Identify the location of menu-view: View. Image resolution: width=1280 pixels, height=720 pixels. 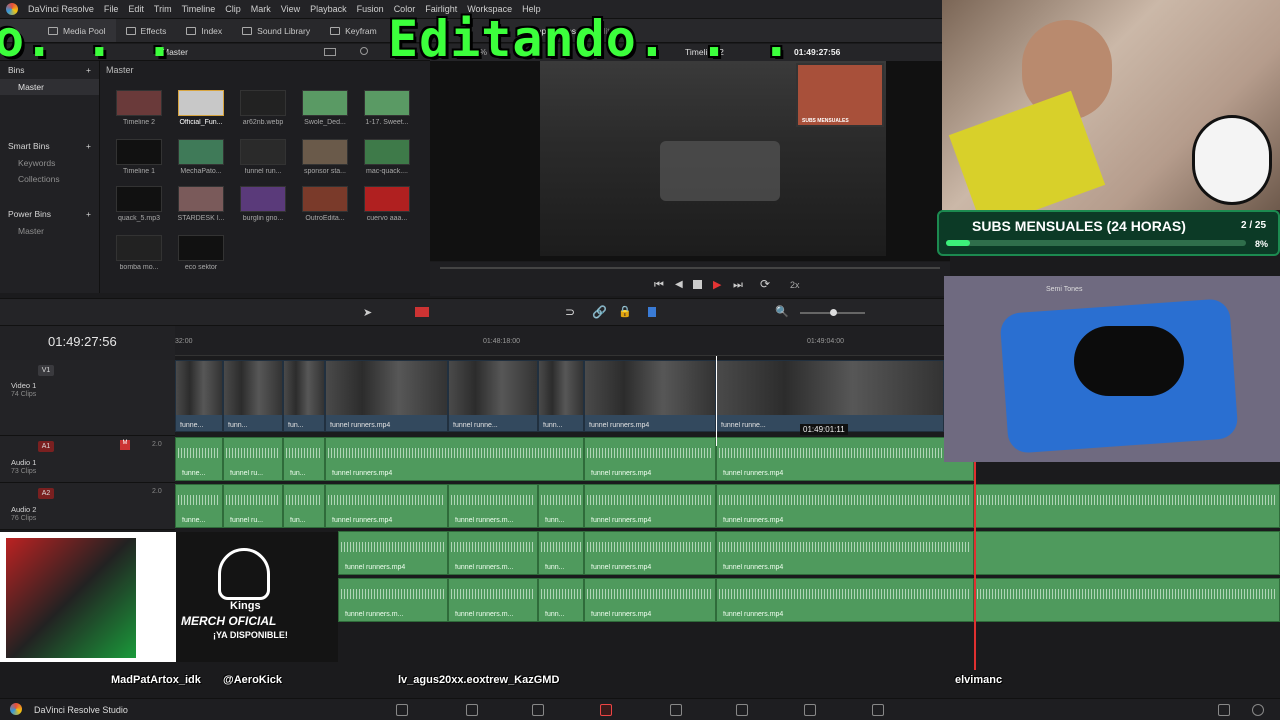
(290, 9).